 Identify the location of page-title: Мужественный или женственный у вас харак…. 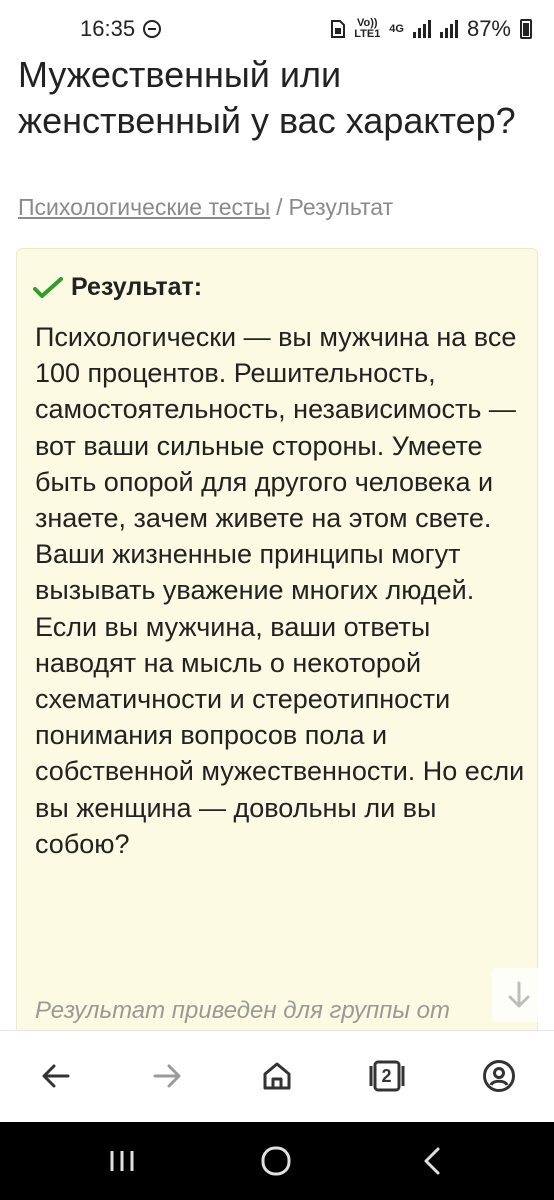
(267, 97).